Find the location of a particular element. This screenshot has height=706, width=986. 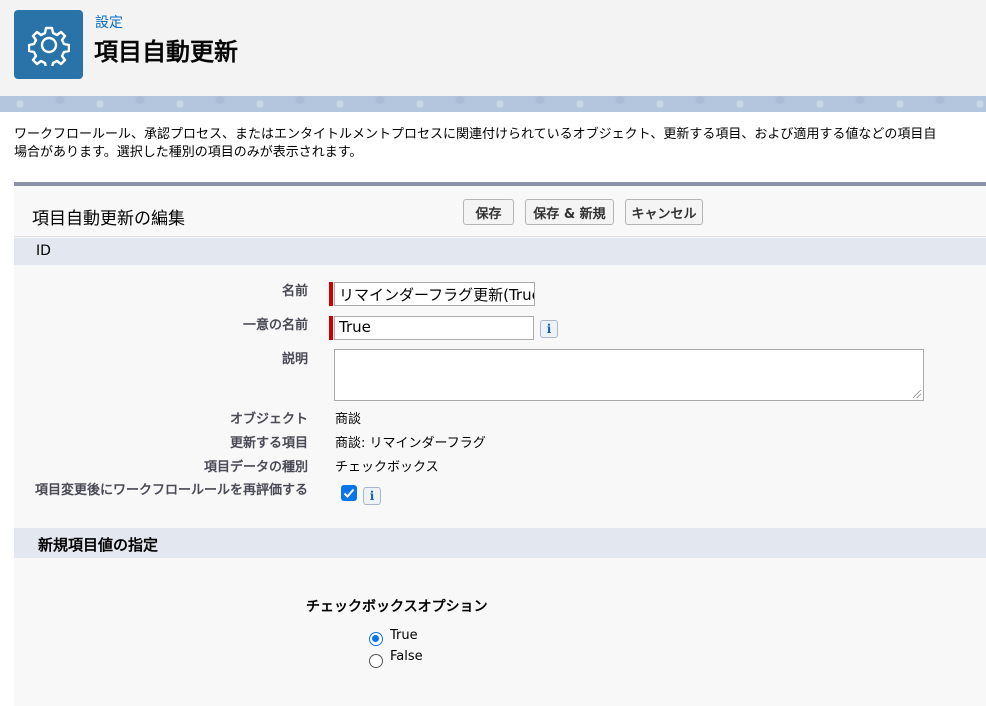

field-data-type-label: 項目データの種別 is located at coordinates (255, 467).